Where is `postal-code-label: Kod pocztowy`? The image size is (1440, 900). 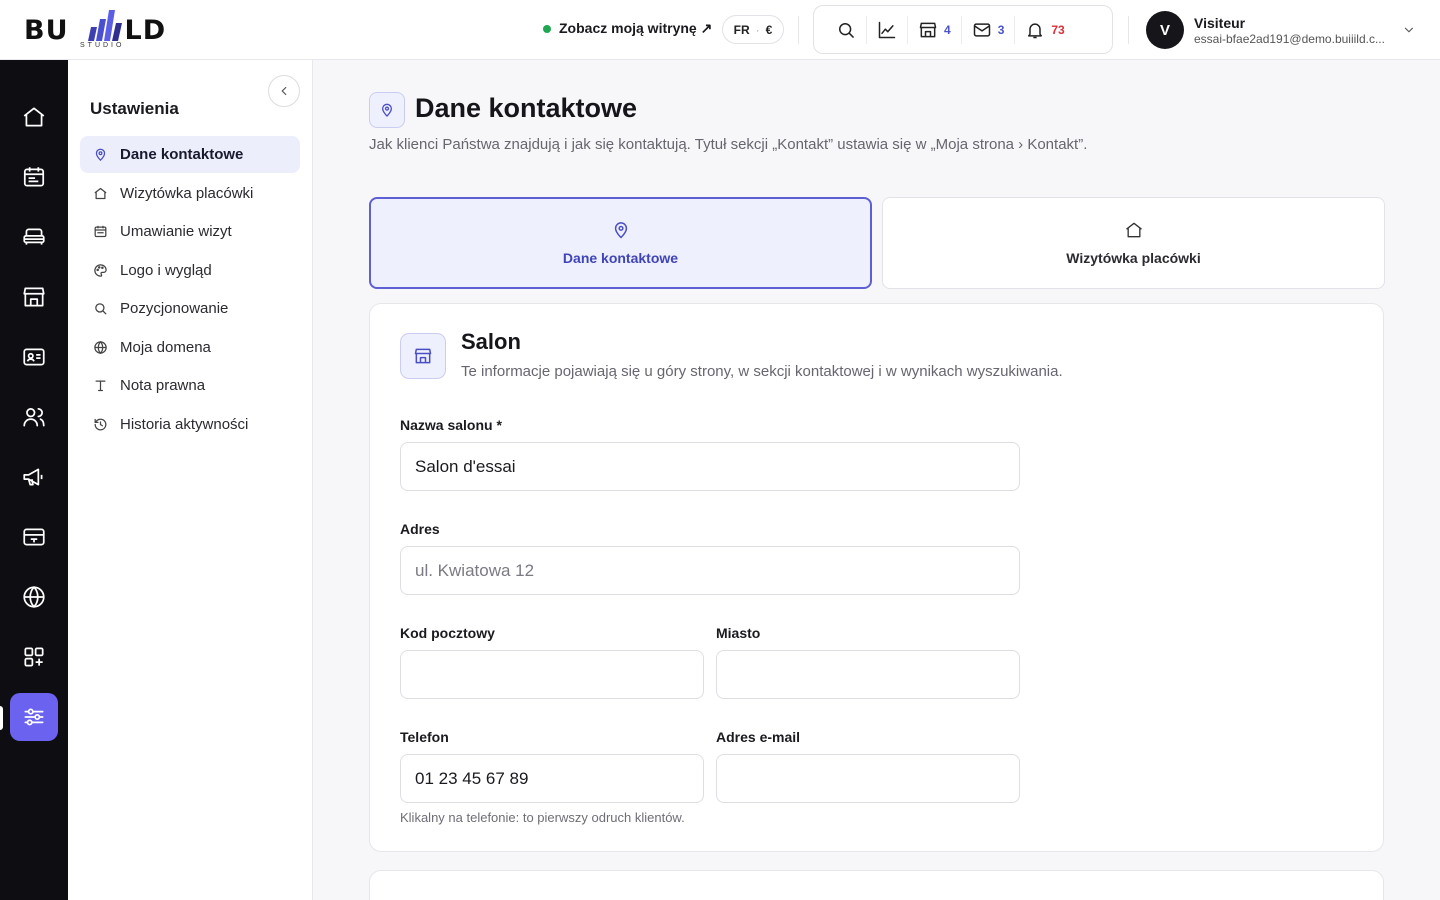 postal-code-label: Kod pocztowy is located at coordinates (447, 633).